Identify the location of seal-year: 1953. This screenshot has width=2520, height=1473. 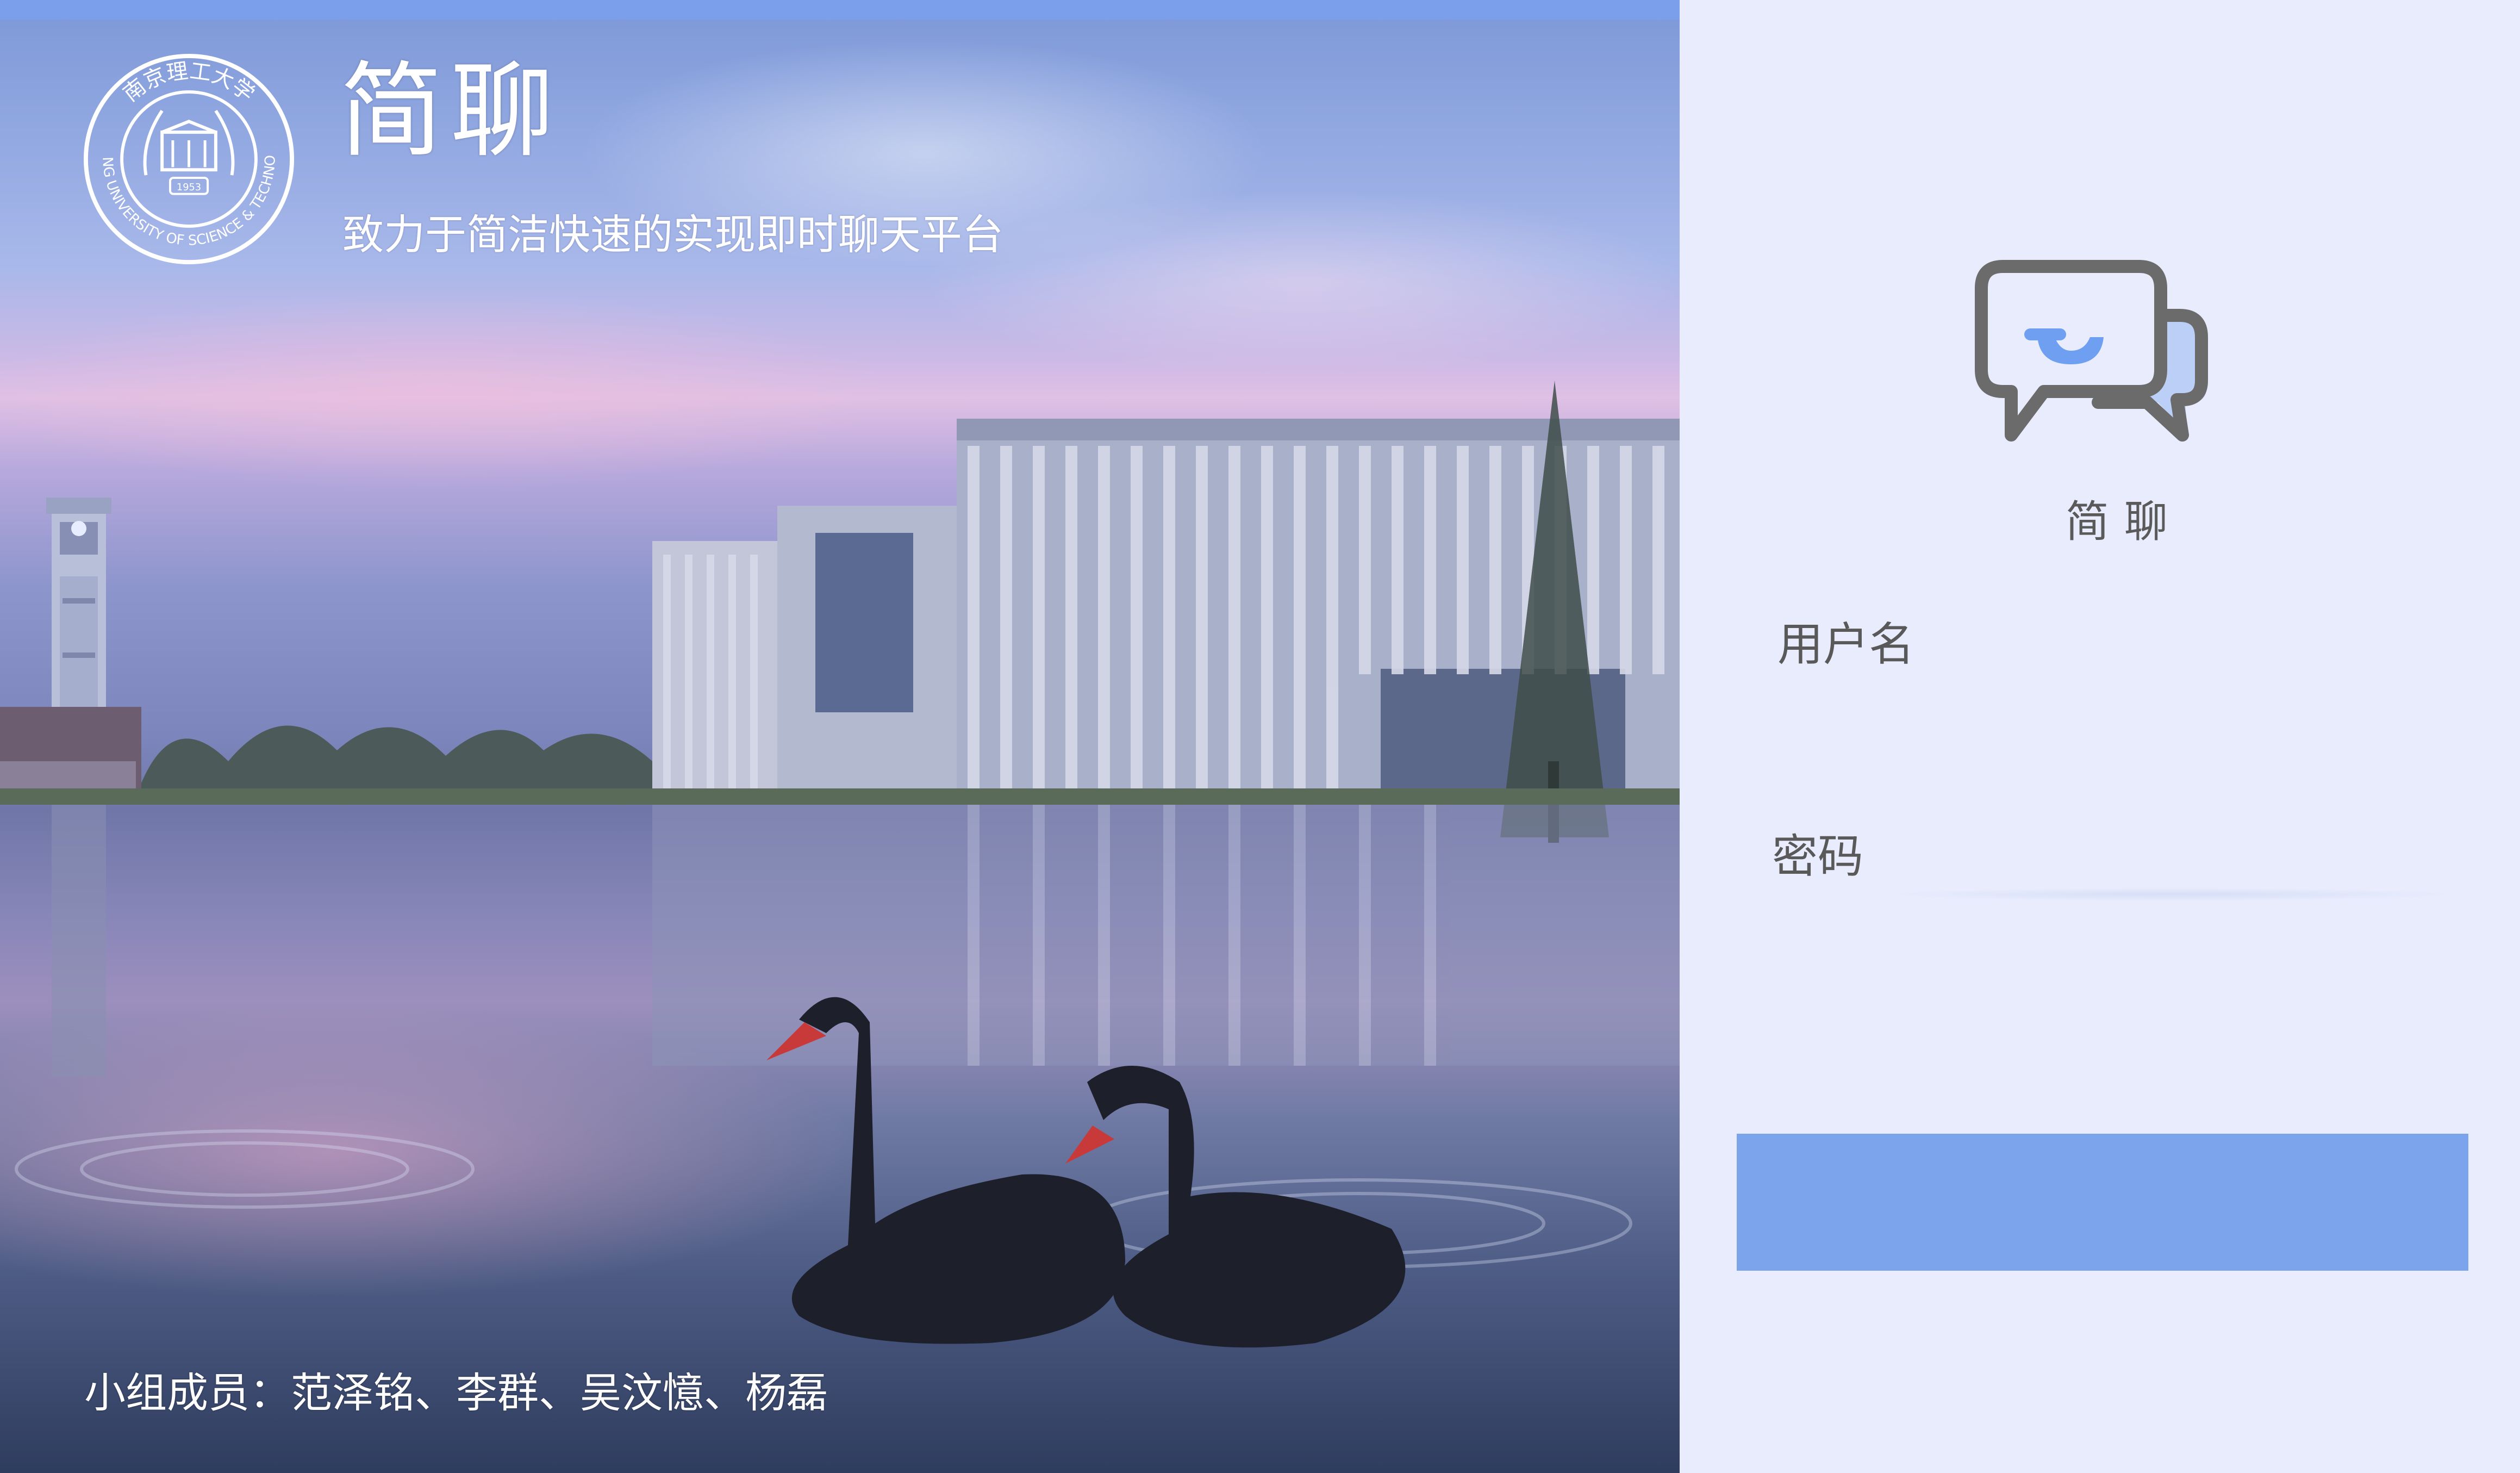
(189, 187).